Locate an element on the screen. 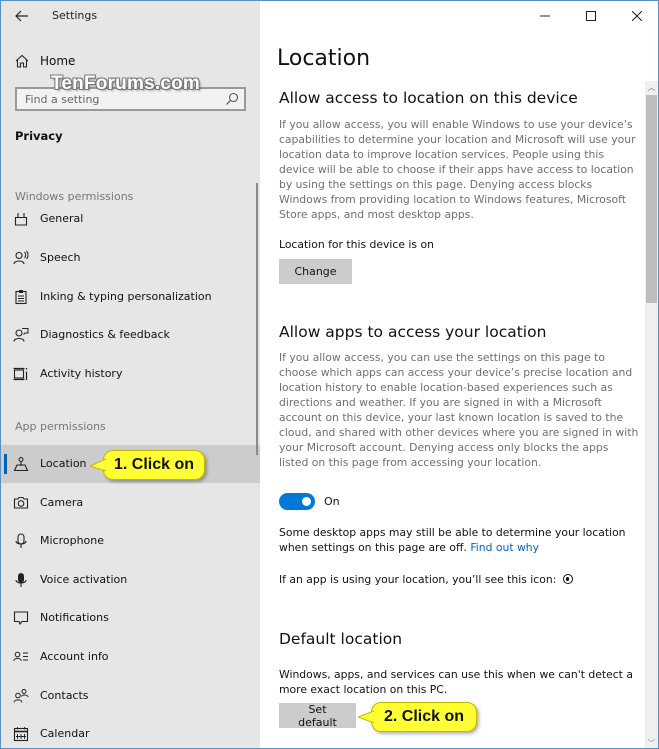 This screenshot has width=659, height=749. window-controls is located at coordinates (590, 16).